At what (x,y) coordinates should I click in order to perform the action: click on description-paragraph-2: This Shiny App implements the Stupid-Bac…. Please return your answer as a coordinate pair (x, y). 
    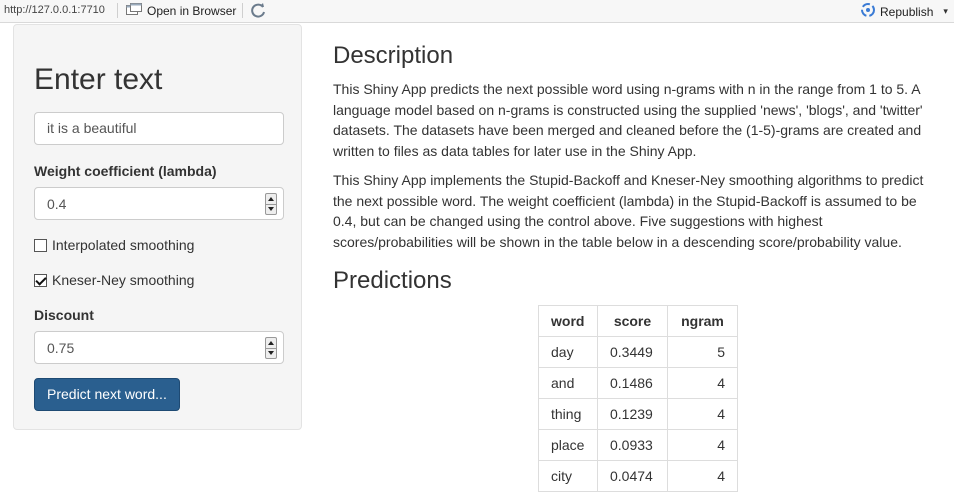
    Looking at the image, I should click on (628, 211).